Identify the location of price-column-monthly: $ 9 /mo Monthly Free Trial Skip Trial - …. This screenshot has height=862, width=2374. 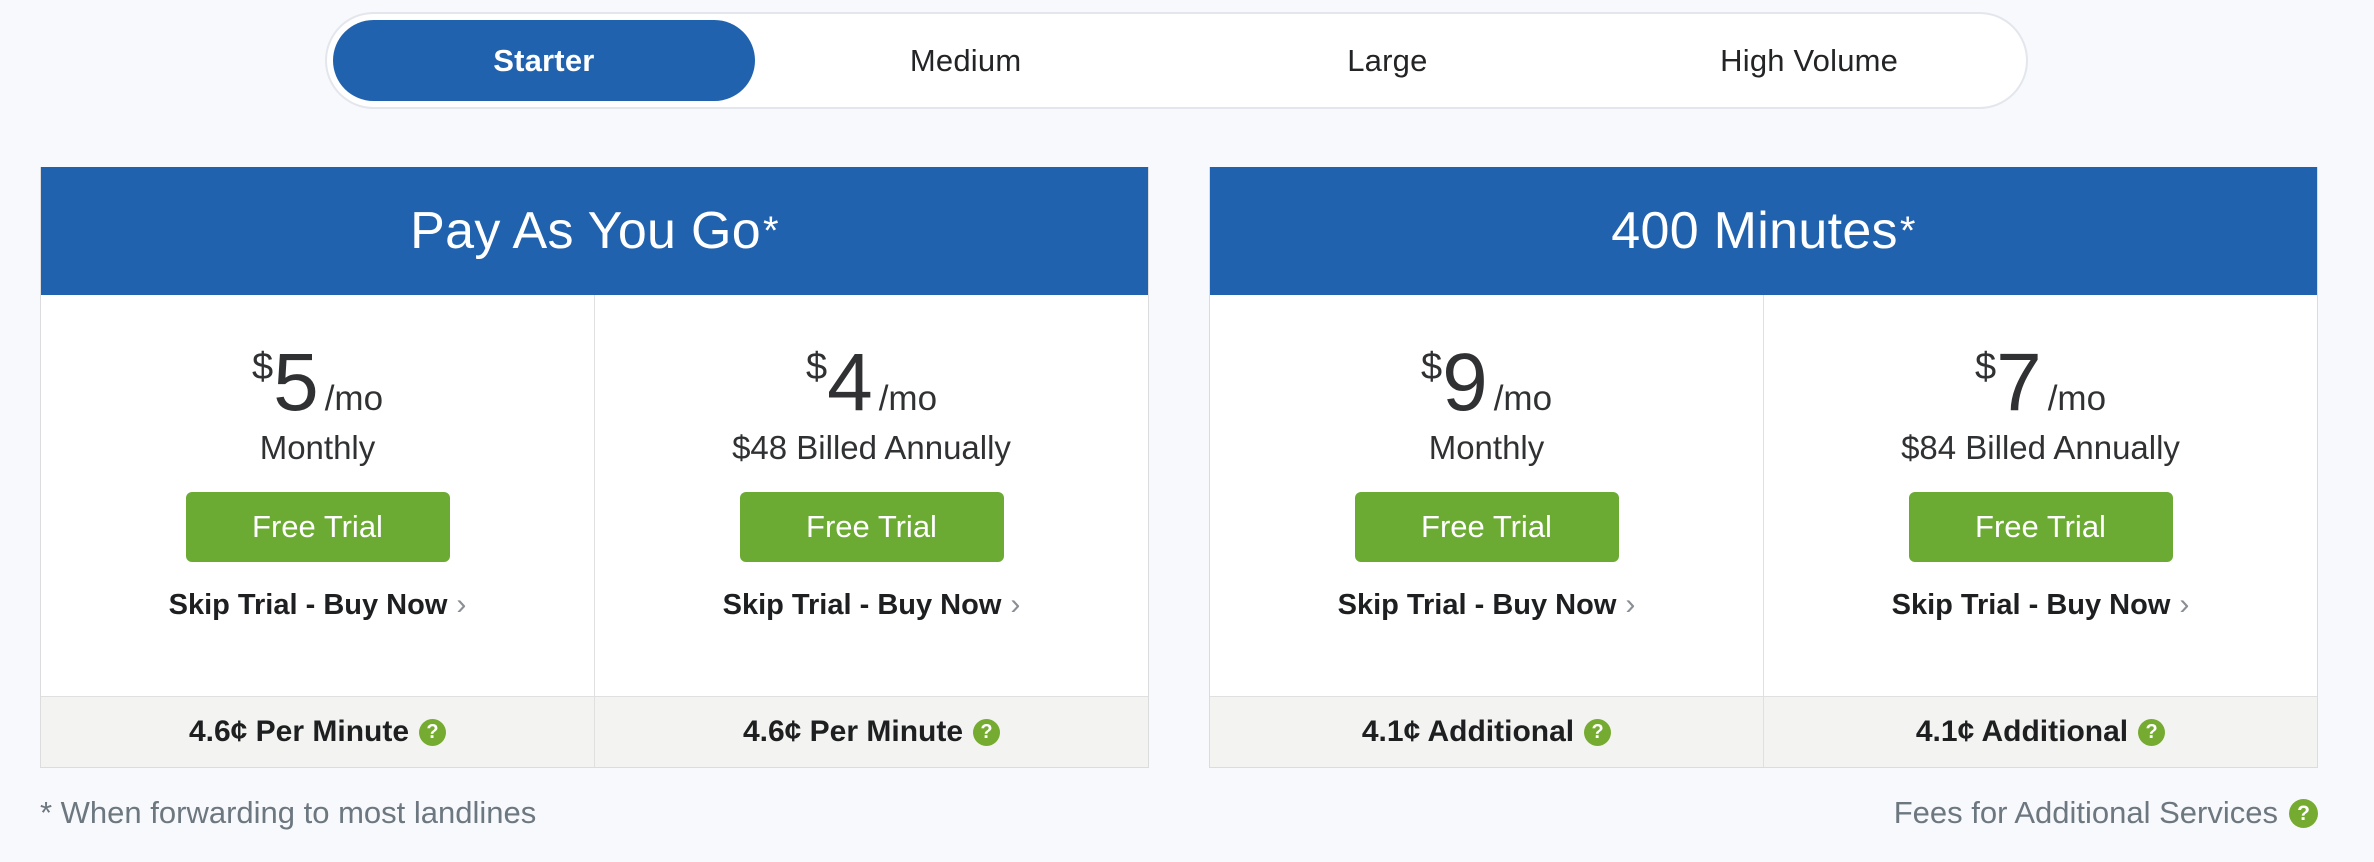
(1486, 531).